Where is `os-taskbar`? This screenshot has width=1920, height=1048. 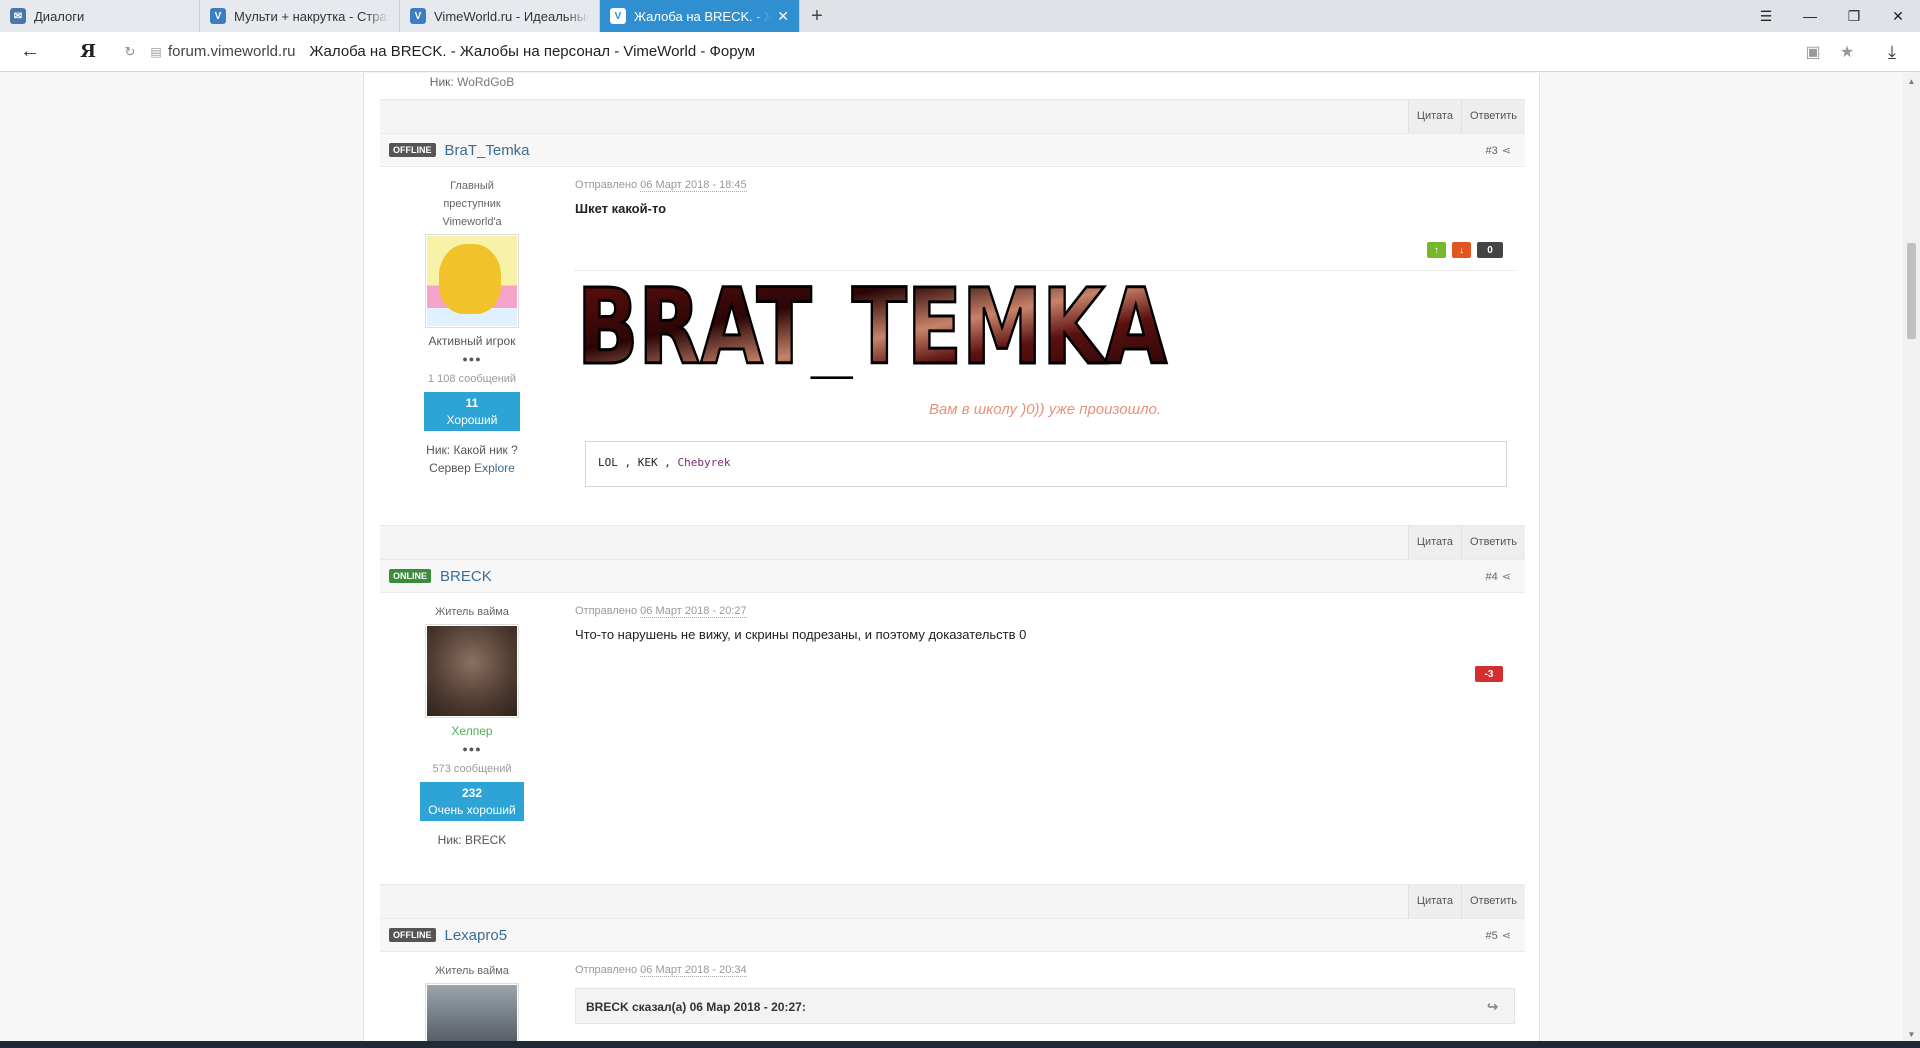 os-taskbar is located at coordinates (960, 1044).